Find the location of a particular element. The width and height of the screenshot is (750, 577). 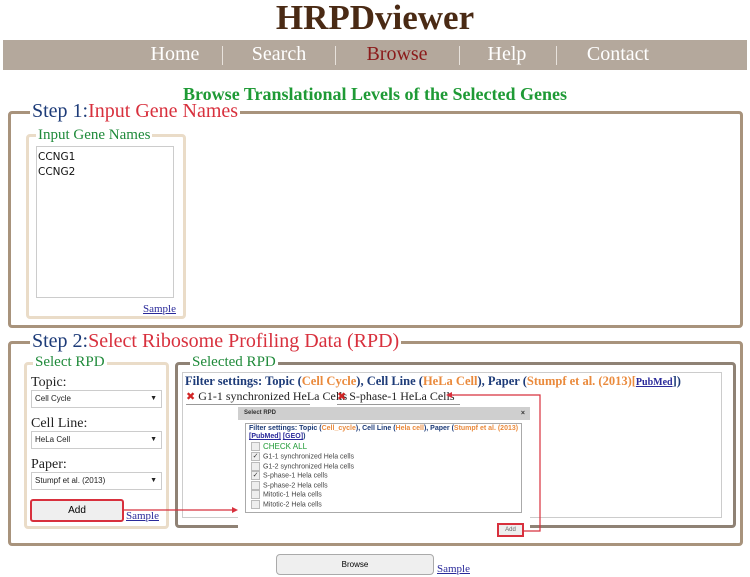

footer-sample-link: Sample is located at coordinates (453, 569).